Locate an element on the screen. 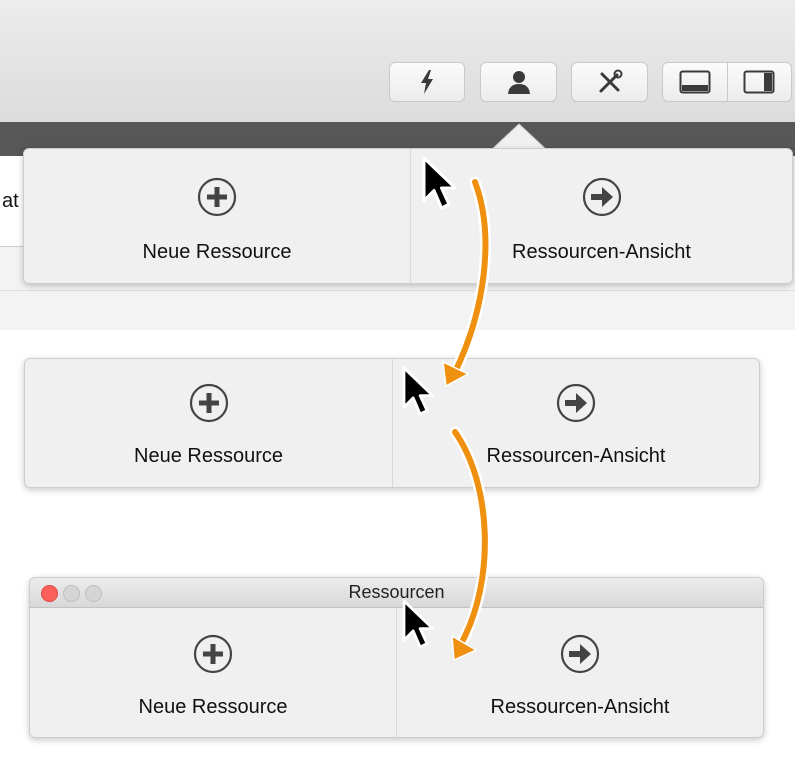 This screenshot has height=763, width=795. tools-icon is located at coordinates (610, 81).